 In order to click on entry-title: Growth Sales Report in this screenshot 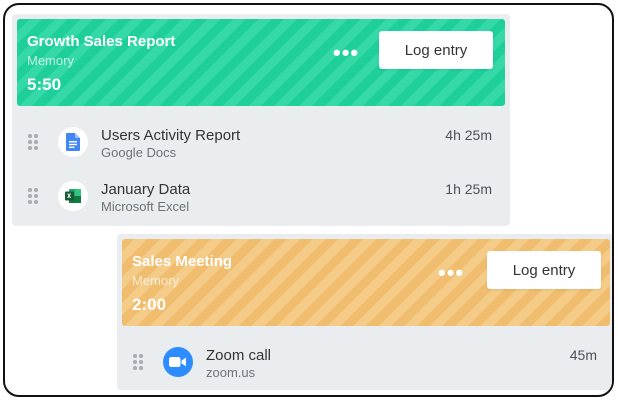, I will do `click(101, 41)`.